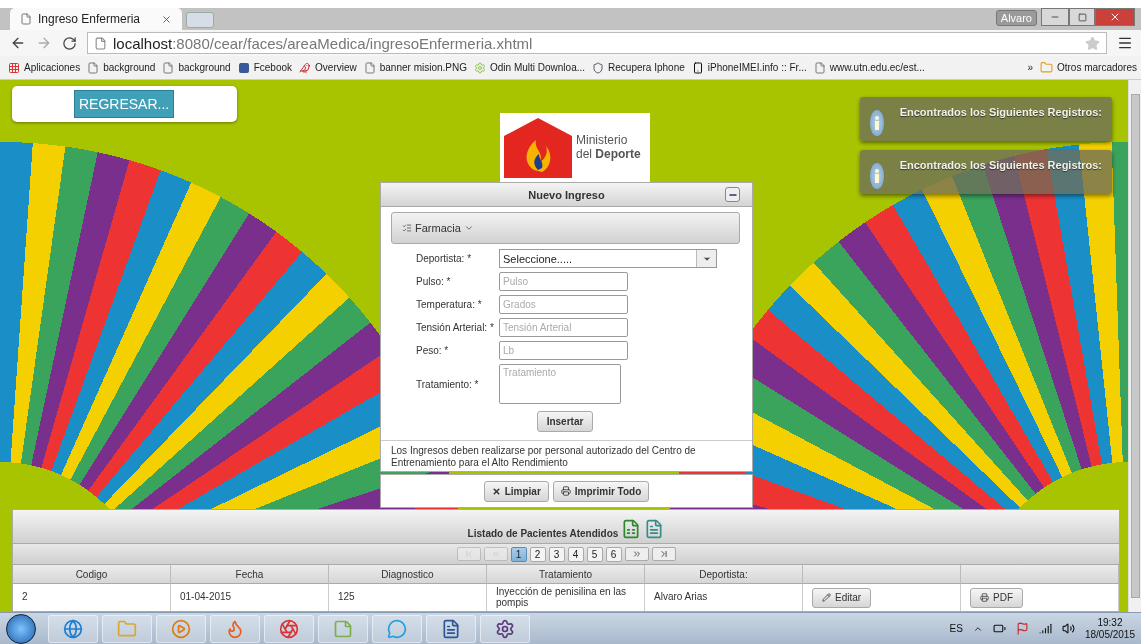 This screenshot has width=1141, height=644. What do you see at coordinates (449, 304) in the screenshot?
I see `field-label: Temperatura: *` at bounding box center [449, 304].